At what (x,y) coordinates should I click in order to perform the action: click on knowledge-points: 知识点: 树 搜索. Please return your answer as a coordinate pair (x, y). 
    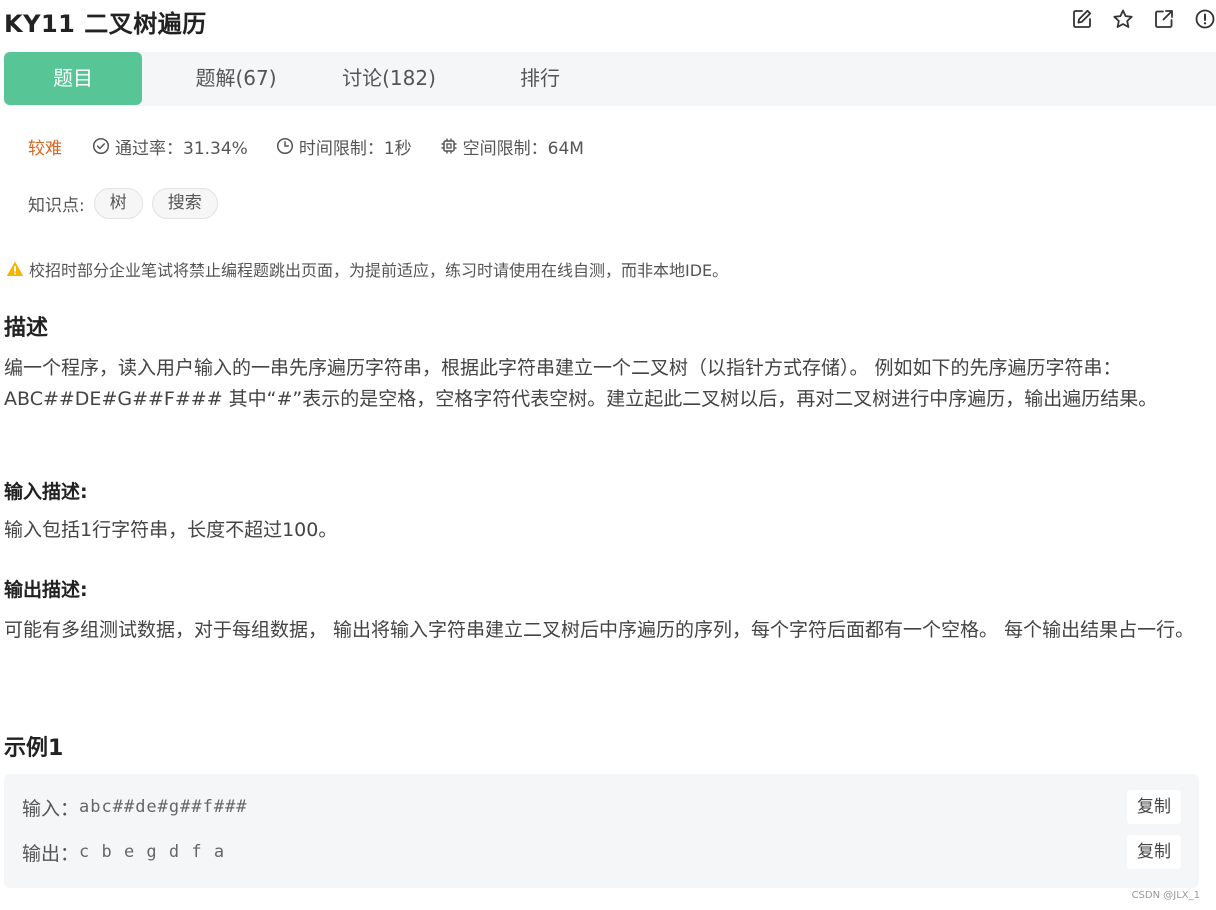
    Looking at the image, I should click on (123, 203).